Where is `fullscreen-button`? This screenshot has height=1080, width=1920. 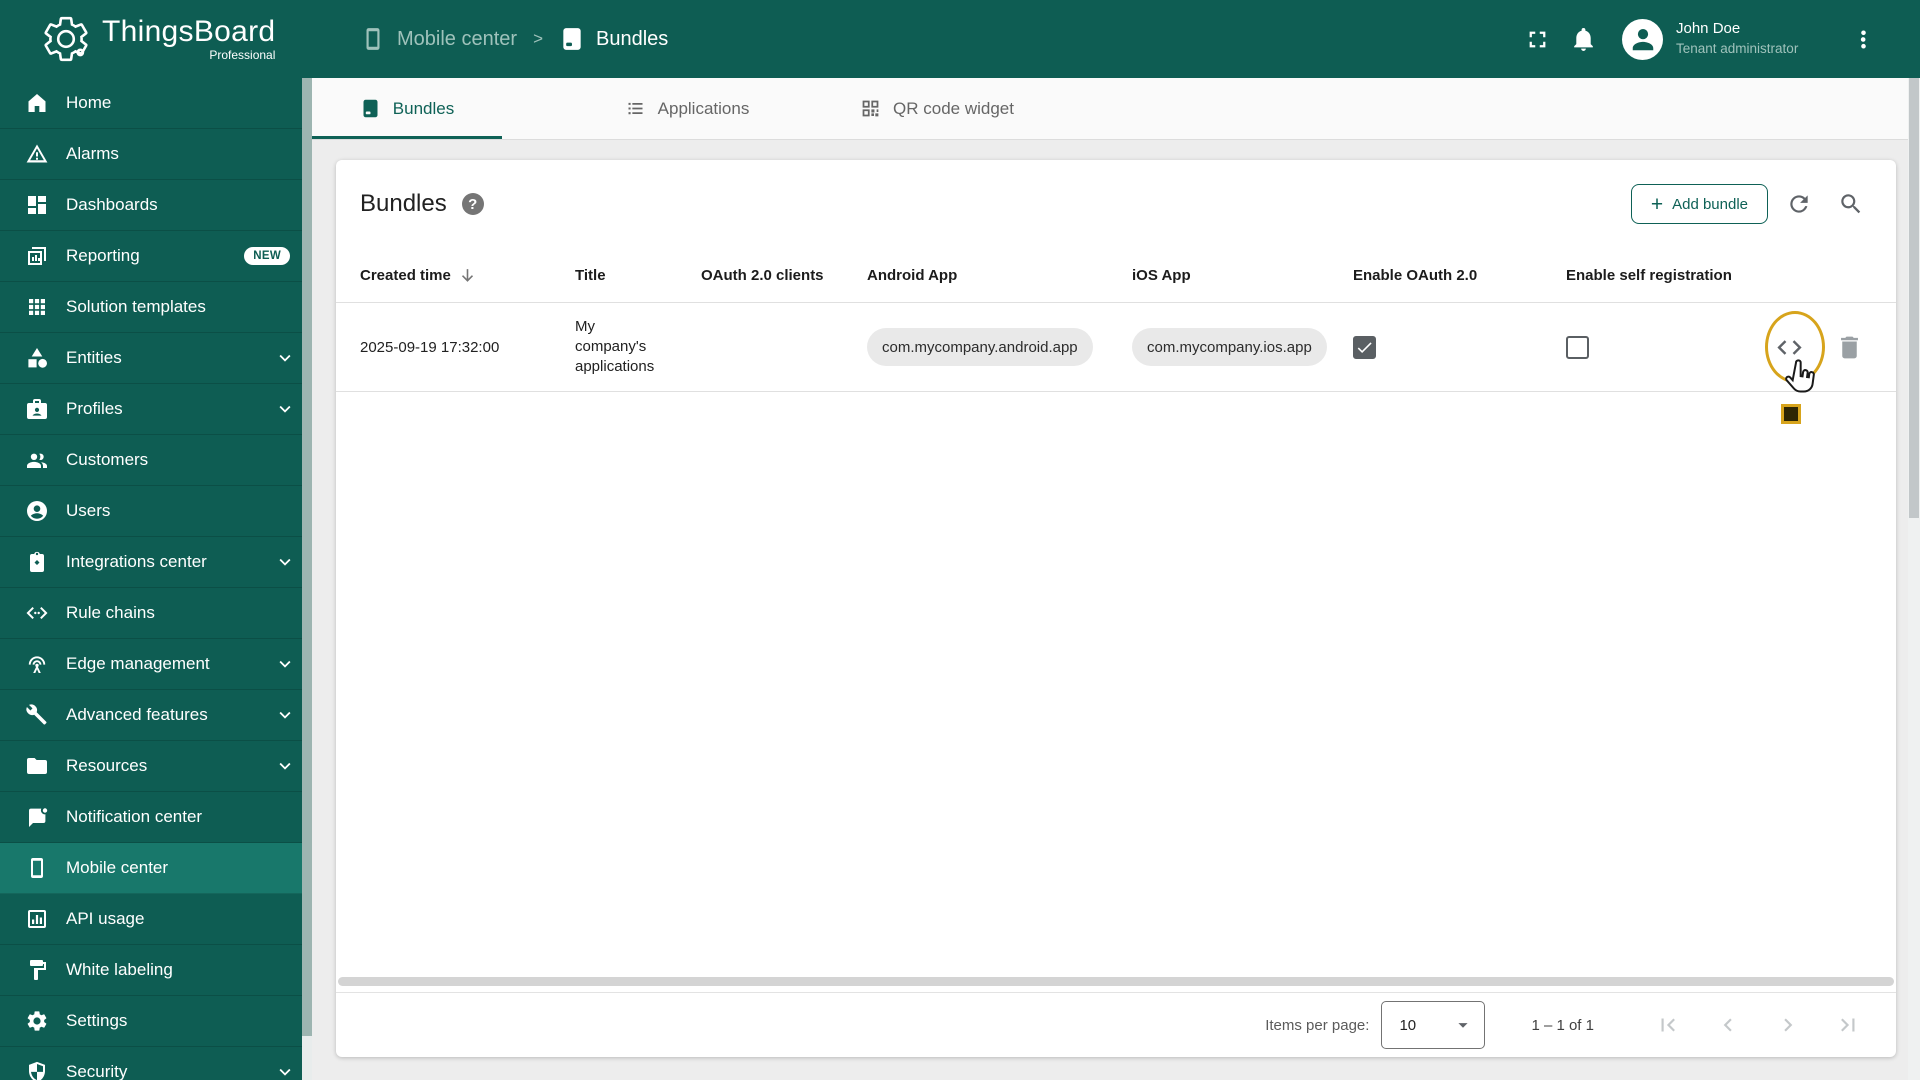
fullscreen-button is located at coordinates (1537, 39).